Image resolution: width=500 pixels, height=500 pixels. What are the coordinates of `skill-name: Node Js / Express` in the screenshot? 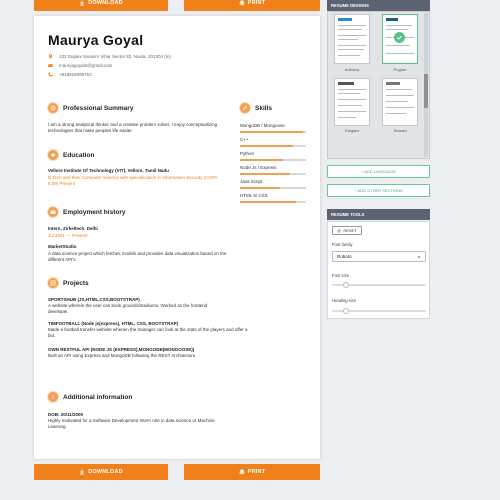 It's located at (258, 167).